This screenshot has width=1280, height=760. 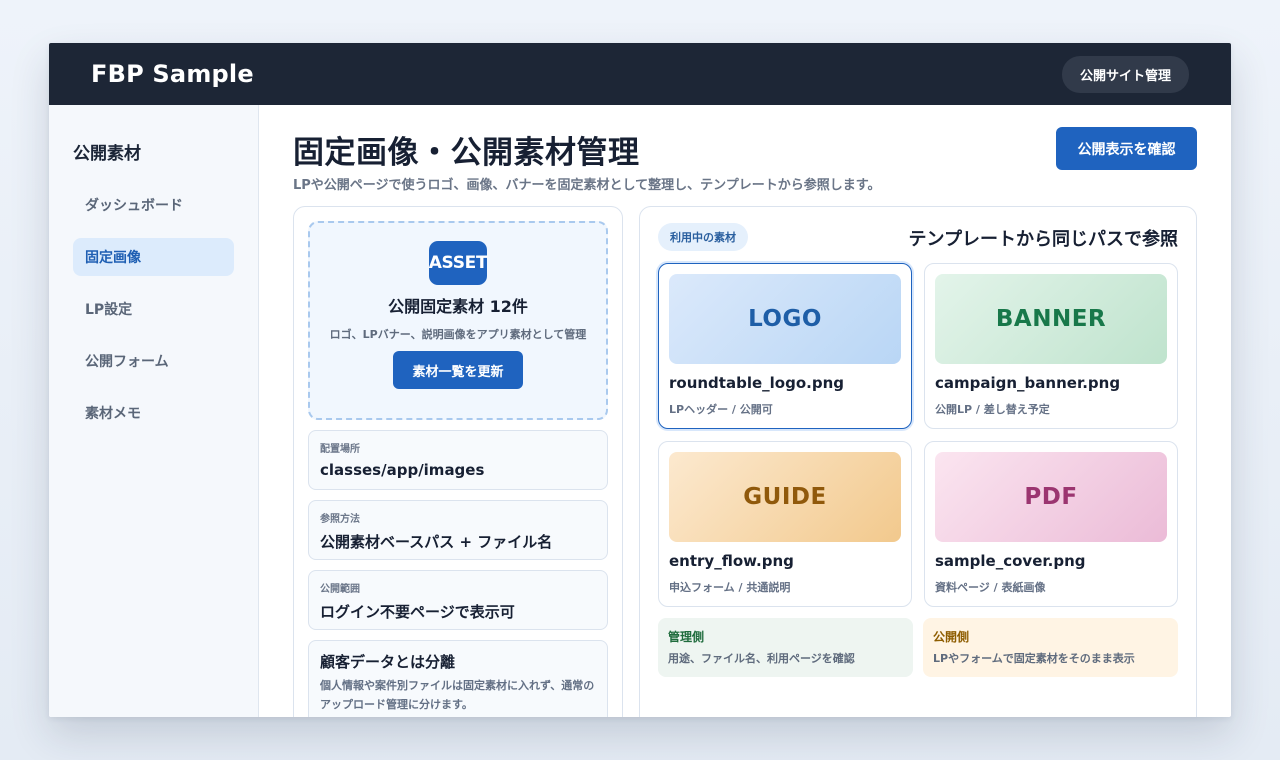 I want to click on asset-meta: 公開LP / 差し替え予定, so click(x=992, y=409).